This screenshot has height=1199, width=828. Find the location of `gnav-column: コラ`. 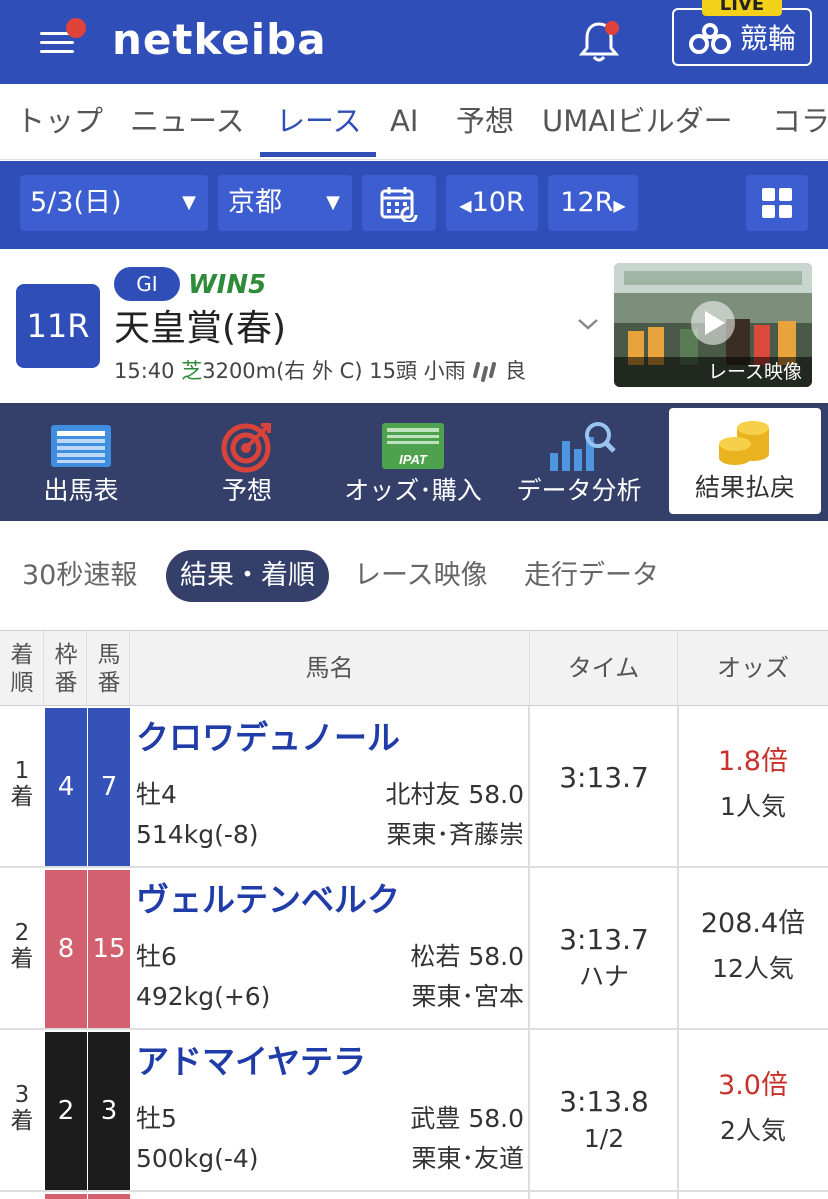

gnav-column: コラ is located at coordinates (800, 121).